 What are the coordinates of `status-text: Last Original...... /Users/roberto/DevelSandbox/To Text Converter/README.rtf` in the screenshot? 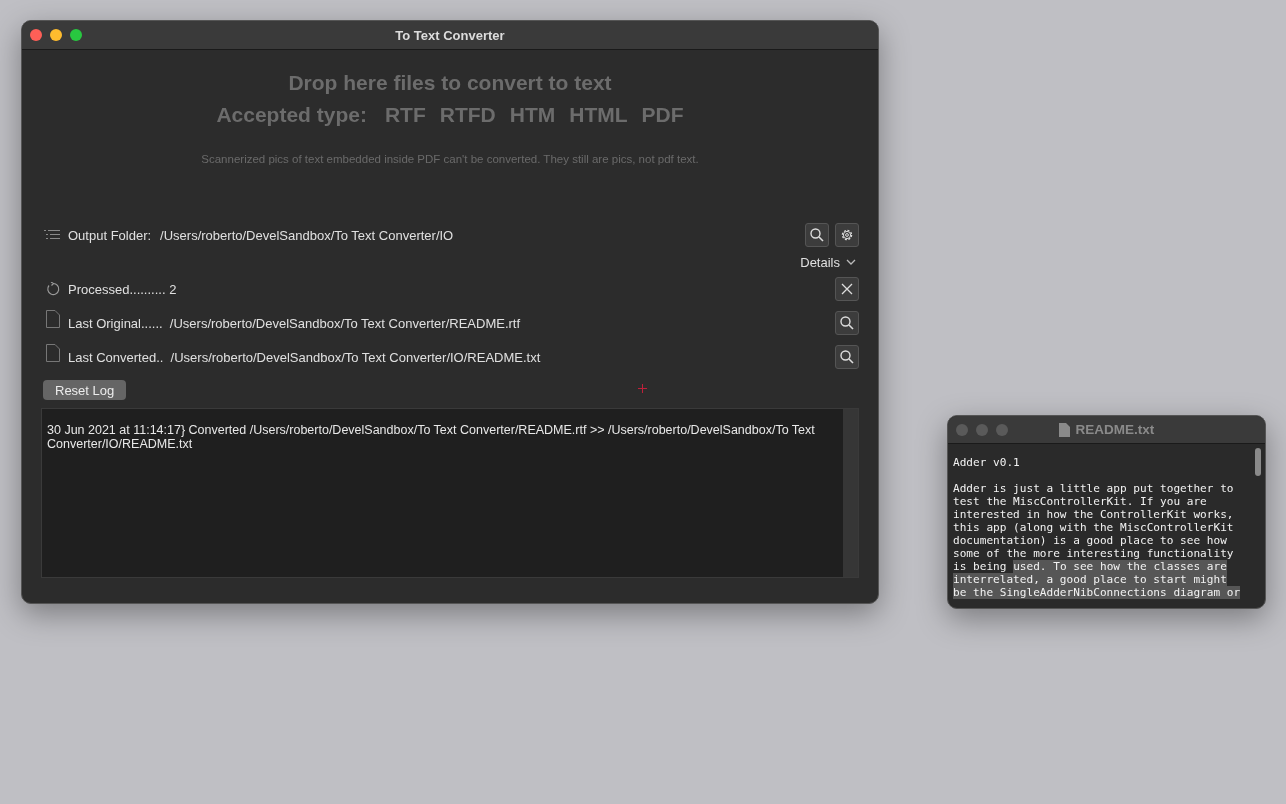 It's located at (294, 323).